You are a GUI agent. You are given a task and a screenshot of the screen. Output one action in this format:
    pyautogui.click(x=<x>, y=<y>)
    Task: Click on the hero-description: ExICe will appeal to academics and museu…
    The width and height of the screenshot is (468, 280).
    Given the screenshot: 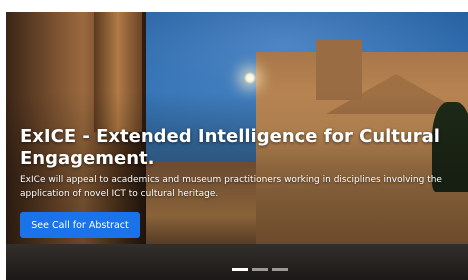 What is the action you would take?
    pyautogui.click(x=231, y=187)
    